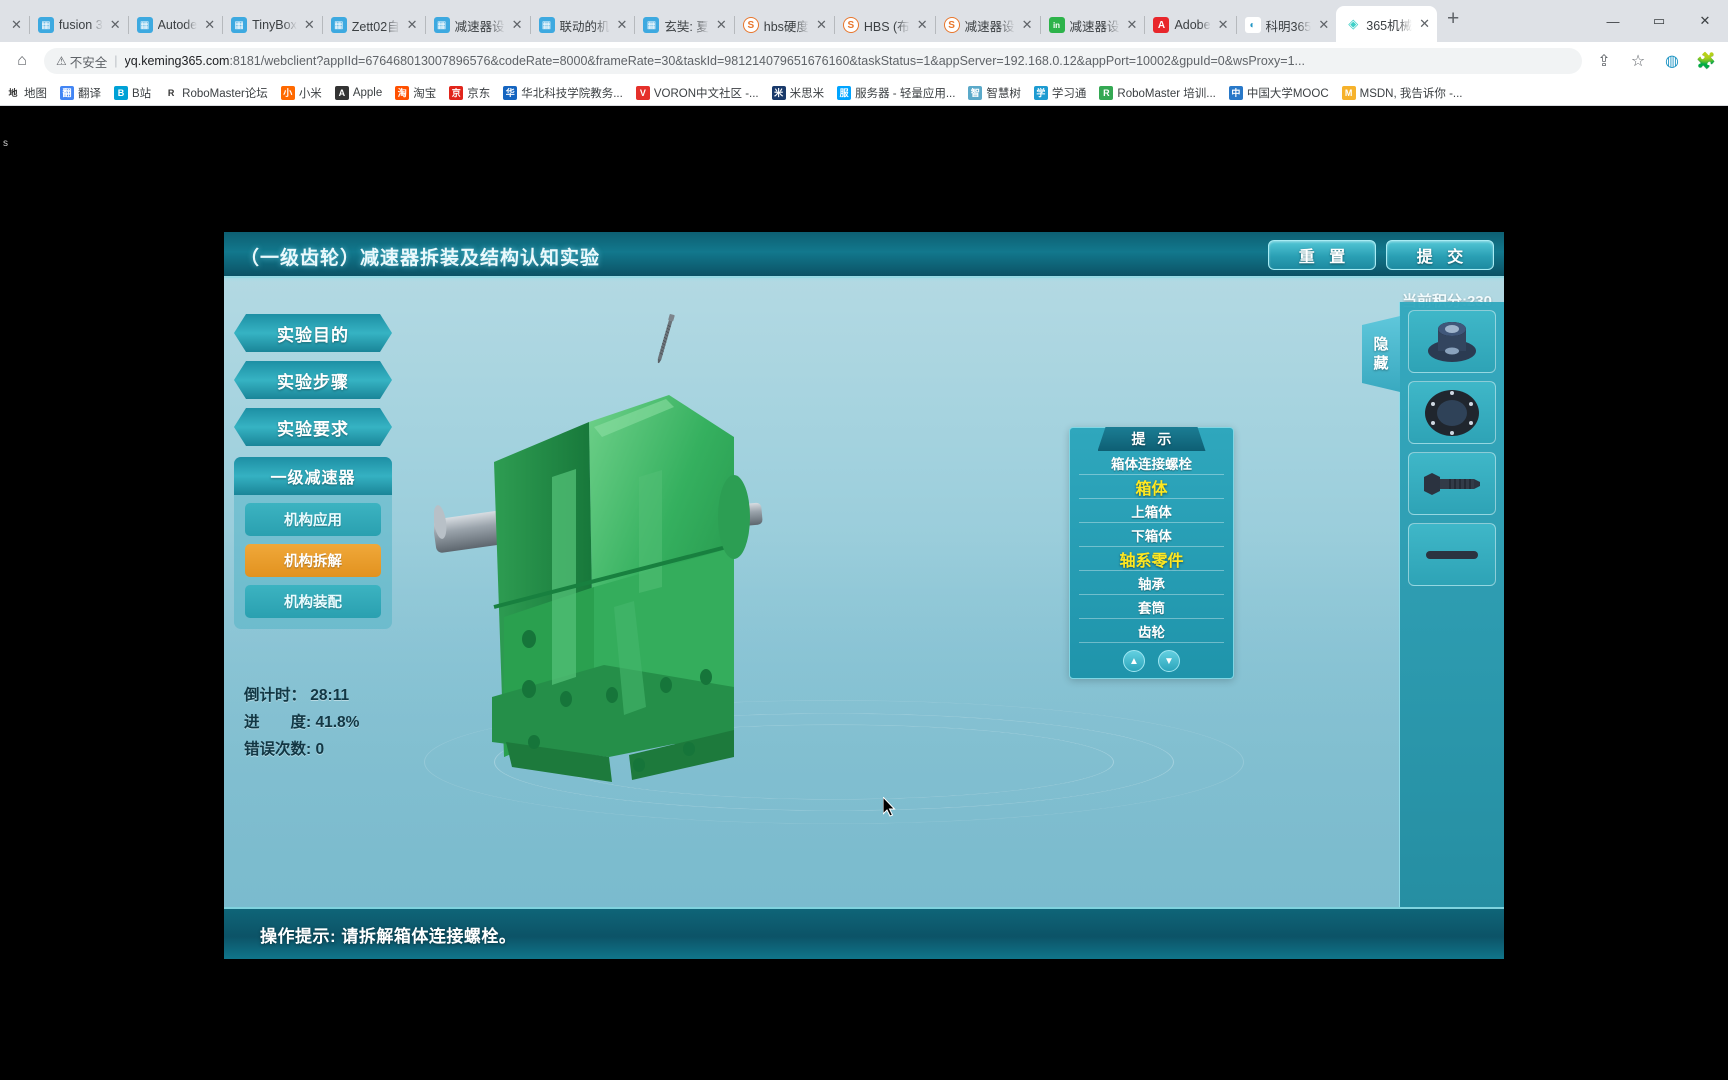 The image size is (1728, 1080). What do you see at coordinates (313, 427) in the screenshot?
I see `menu-button: 实验要求` at bounding box center [313, 427].